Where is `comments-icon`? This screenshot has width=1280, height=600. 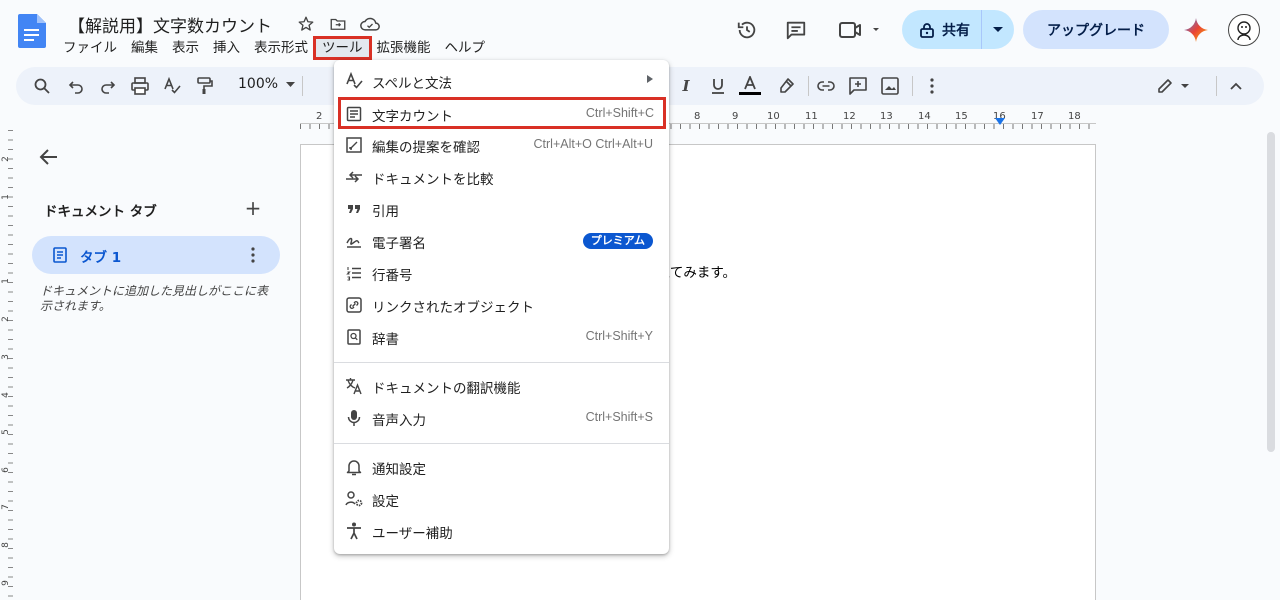
comments-icon is located at coordinates (796, 30).